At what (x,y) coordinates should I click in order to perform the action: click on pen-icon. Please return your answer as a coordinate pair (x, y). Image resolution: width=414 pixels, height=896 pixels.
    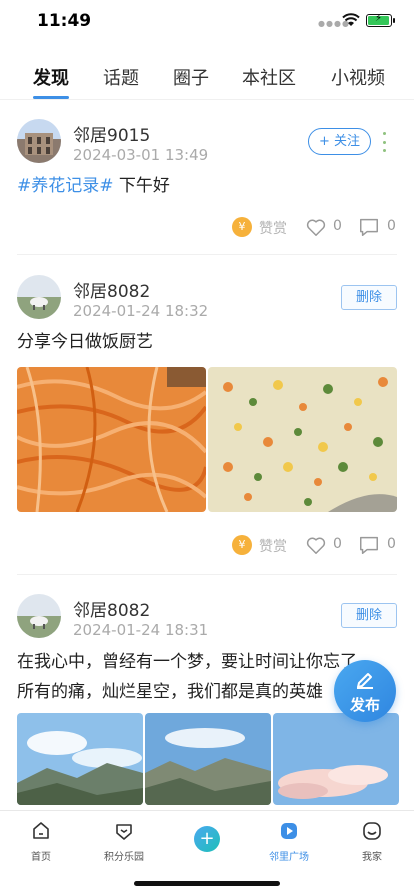
    Looking at the image, I should click on (365, 681).